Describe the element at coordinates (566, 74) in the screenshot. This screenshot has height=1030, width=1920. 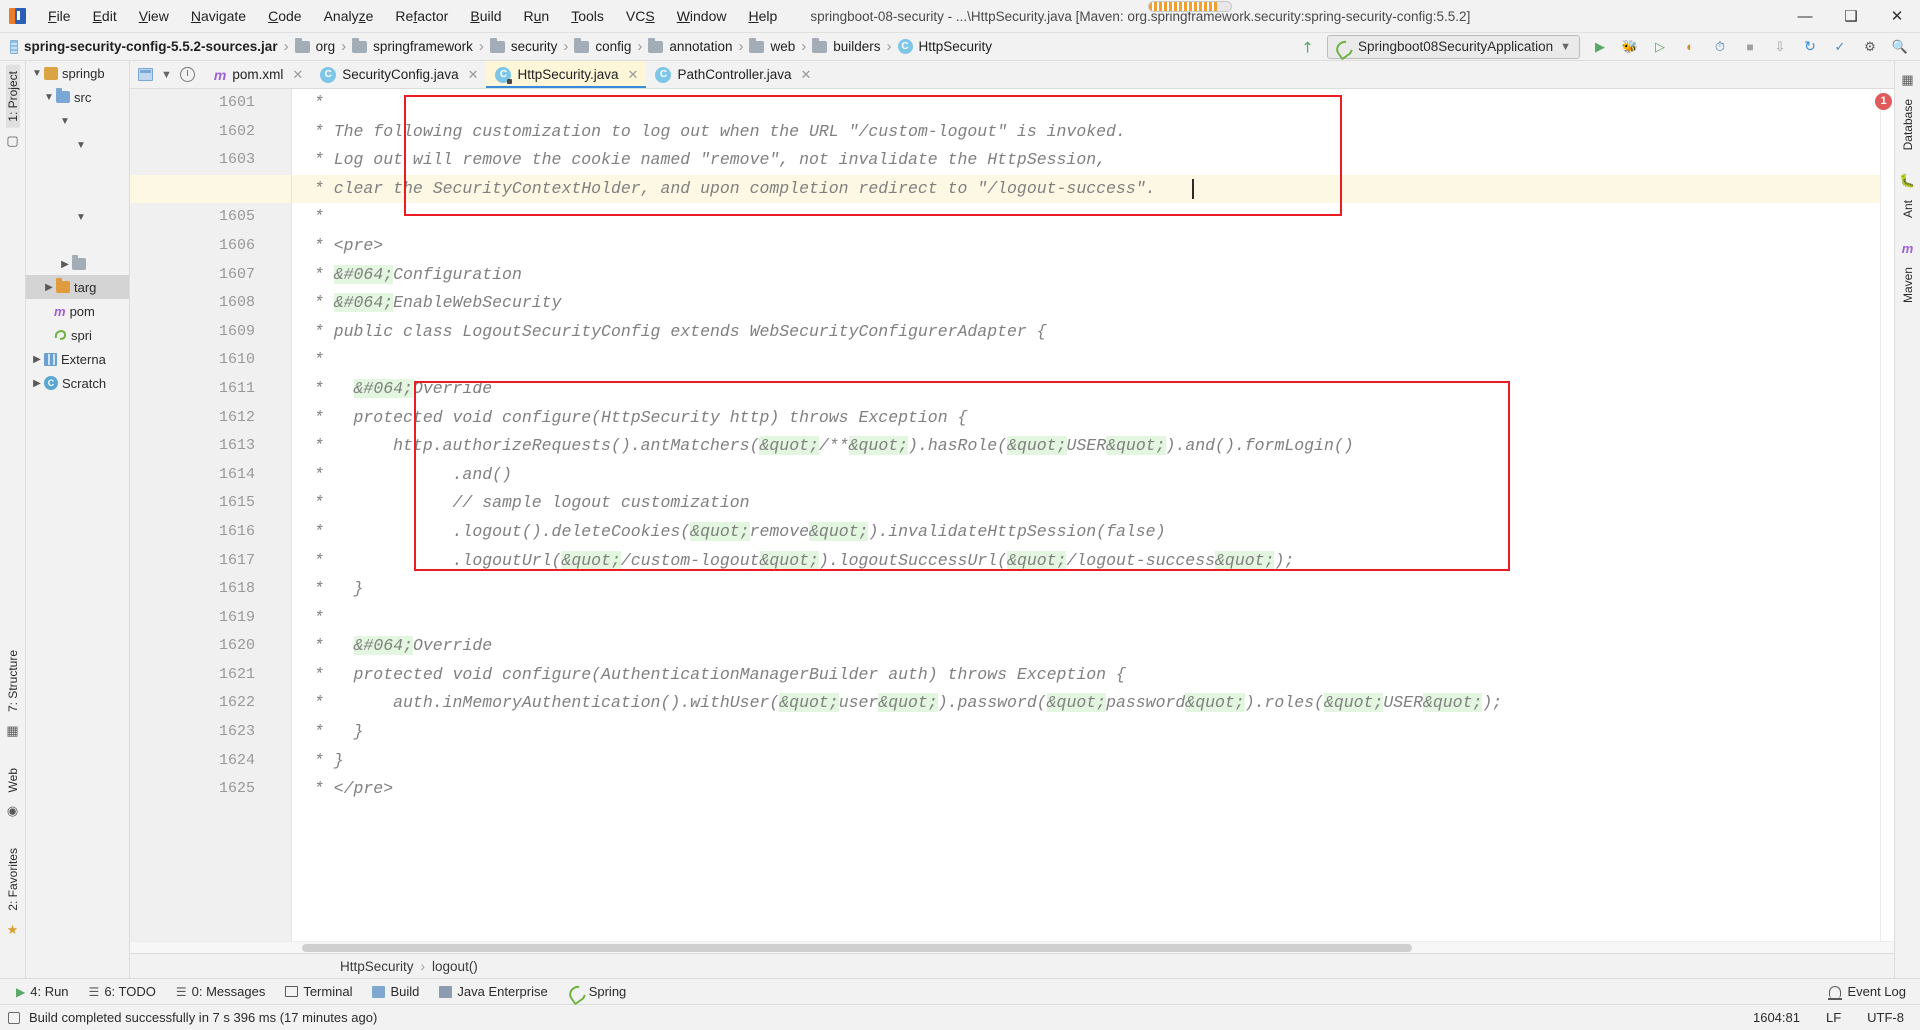
I see `tab-httpsecurity-java: C HttpSecurity.java ✕` at that location.